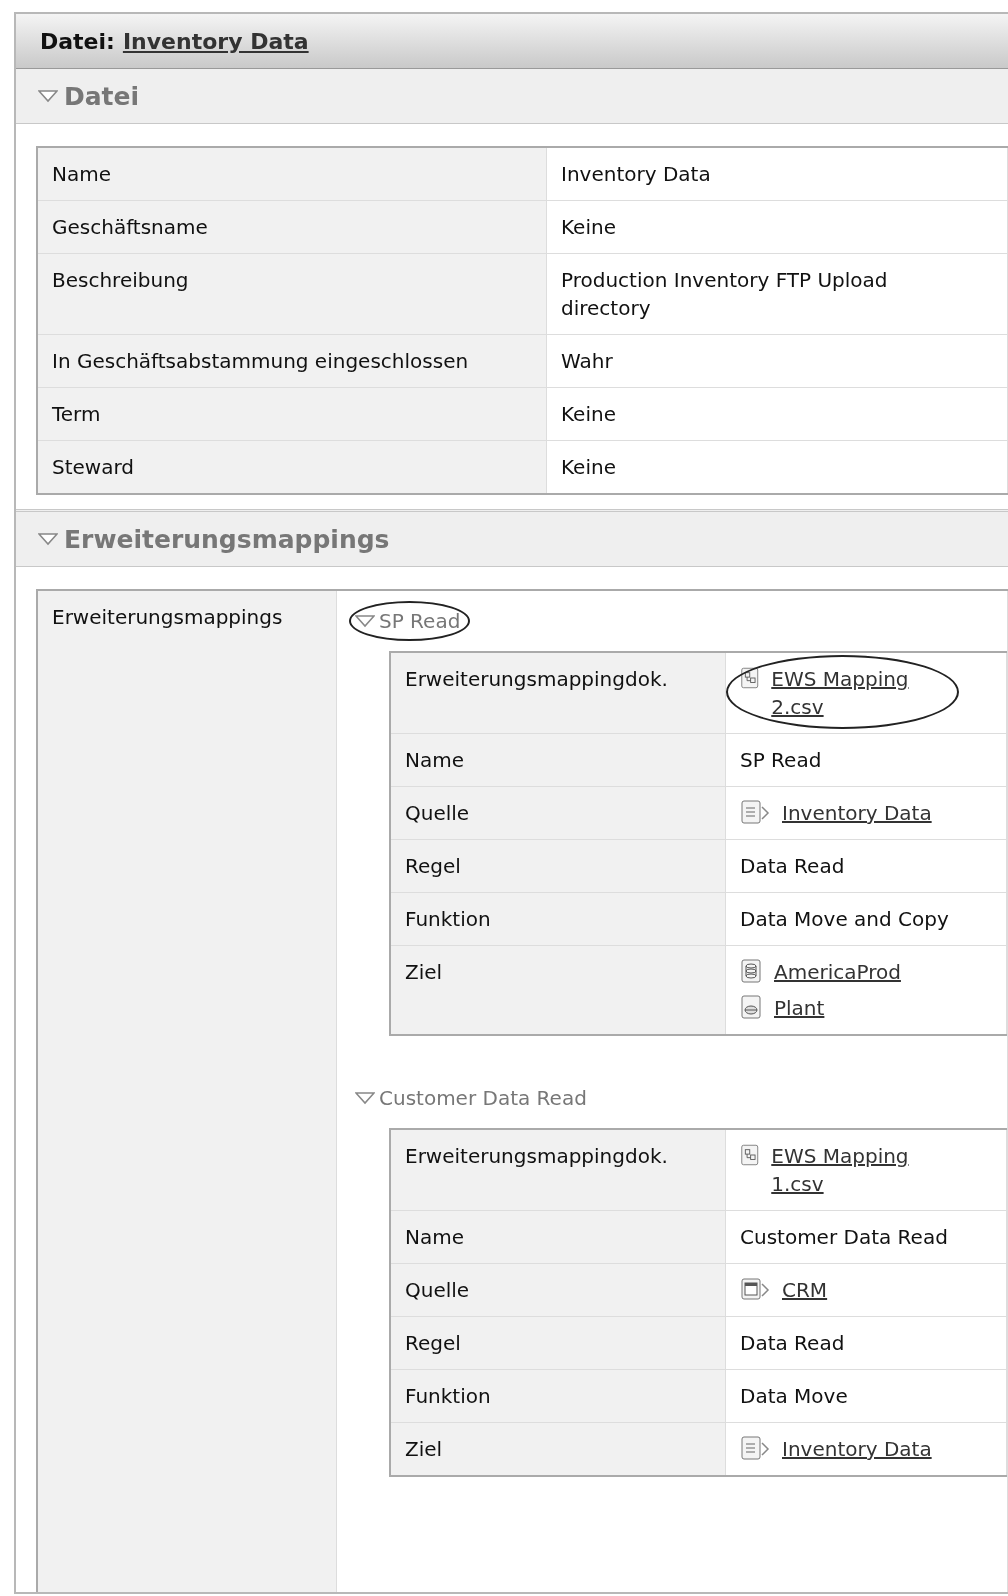  I want to click on field-label: Erweiterungsmappings, so click(167, 617).